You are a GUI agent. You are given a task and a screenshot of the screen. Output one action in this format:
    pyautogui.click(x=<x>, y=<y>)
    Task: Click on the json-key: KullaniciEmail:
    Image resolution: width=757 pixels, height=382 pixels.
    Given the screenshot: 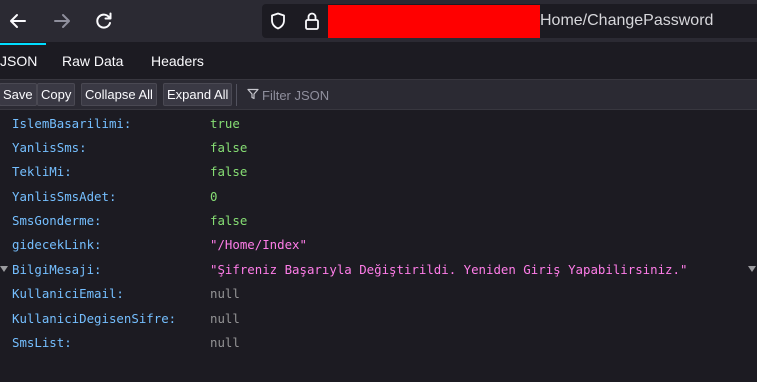 What is the action you would take?
    pyautogui.click(x=68, y=293)
    